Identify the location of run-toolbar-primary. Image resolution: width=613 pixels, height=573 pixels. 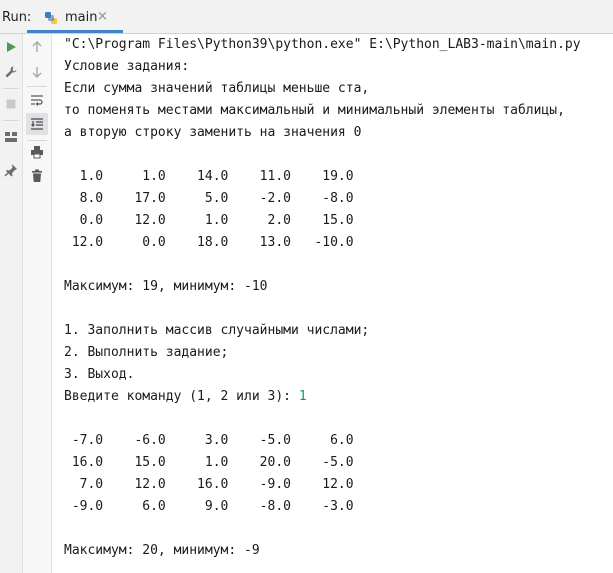
(11, 303).